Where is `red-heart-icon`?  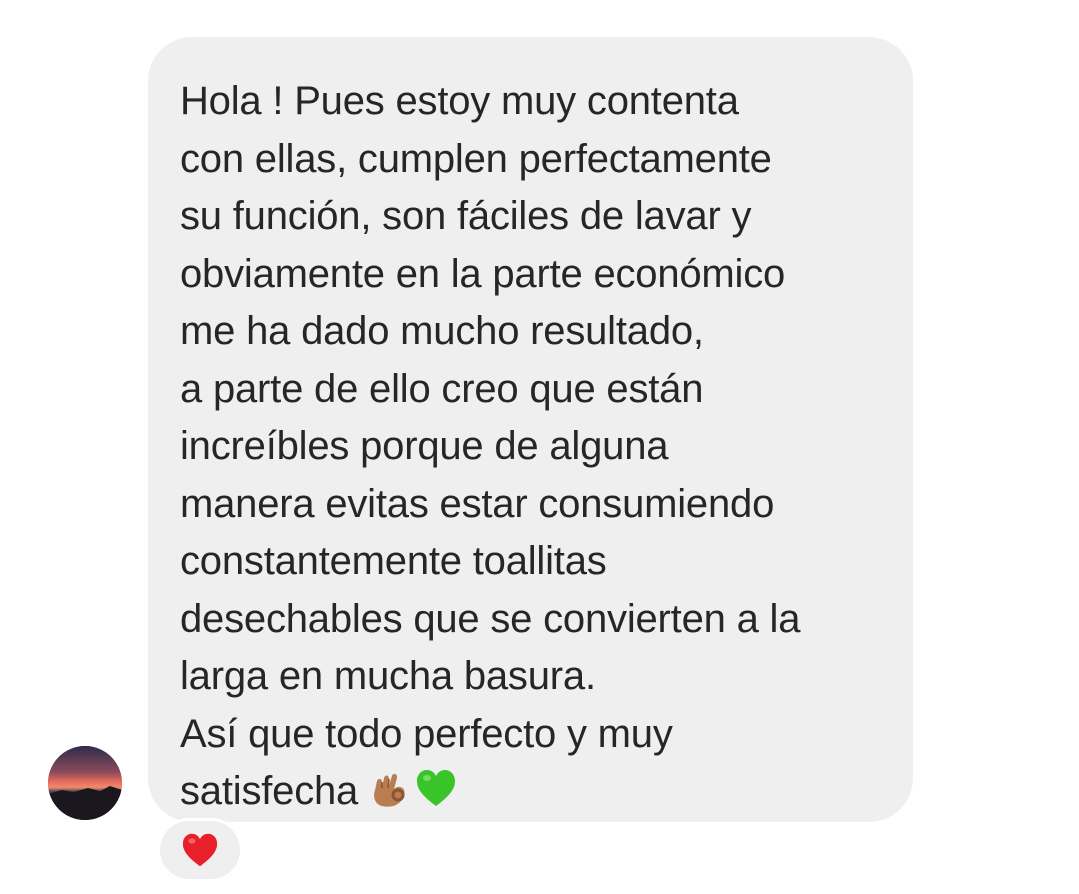 red-heart-icon is located at coordinates (200, 850).